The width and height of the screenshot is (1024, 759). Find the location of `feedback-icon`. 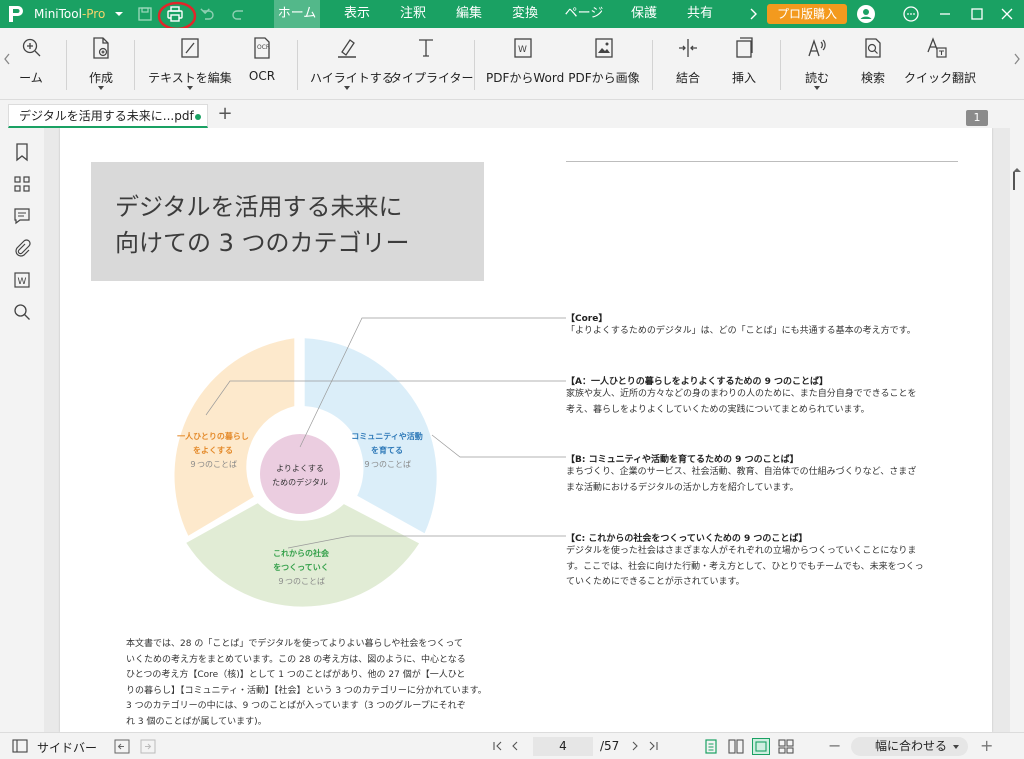

feedback-icon is located at coordinates (911, 14).